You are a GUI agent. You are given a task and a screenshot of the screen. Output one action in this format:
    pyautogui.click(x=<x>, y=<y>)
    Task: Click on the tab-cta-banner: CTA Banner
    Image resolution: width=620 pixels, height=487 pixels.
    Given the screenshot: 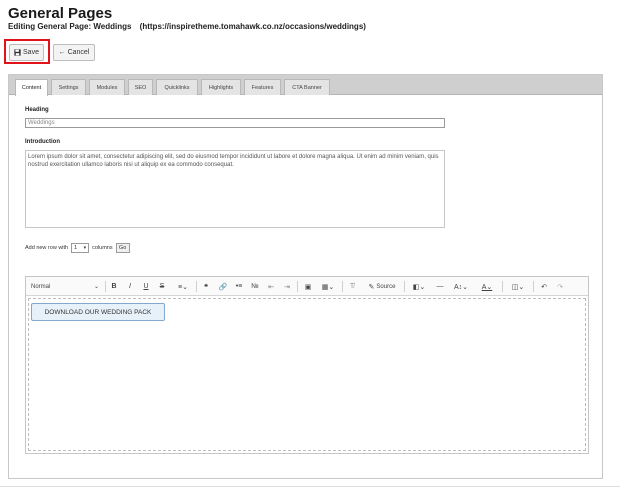 What is the action you would take?
    pyautogui.click(x=307, y=87)
    